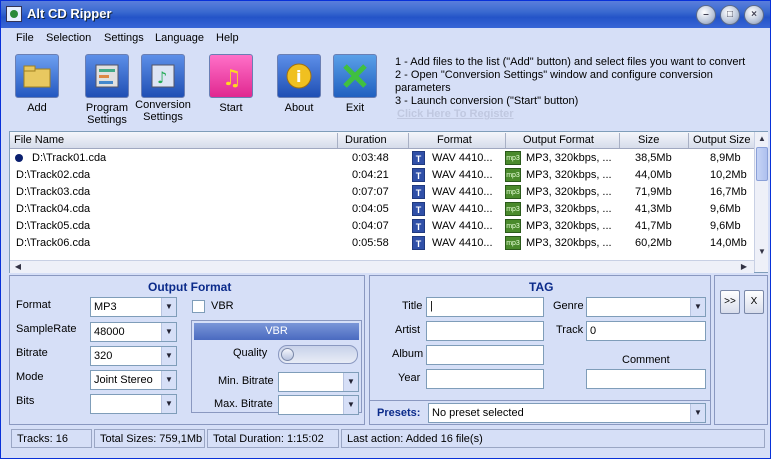 The image size is (771, 459). I want to click on max-bitrate-select: ▼, so click(318, 405).